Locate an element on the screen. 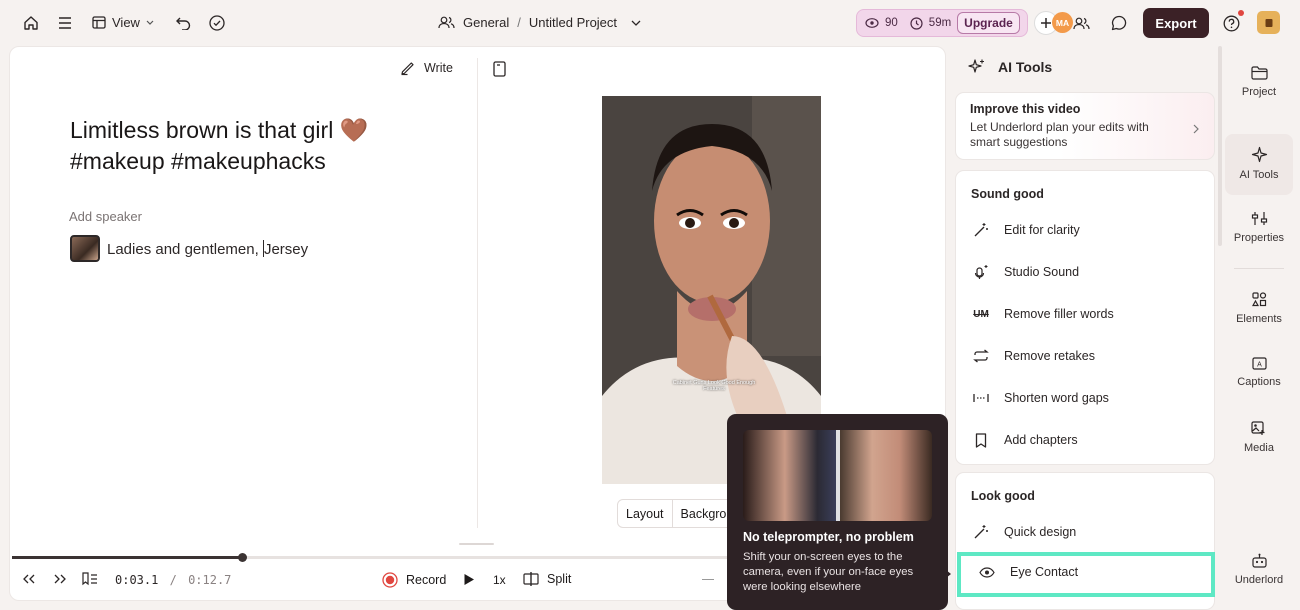  workspace-link: General is located at coordinates (486, 22).